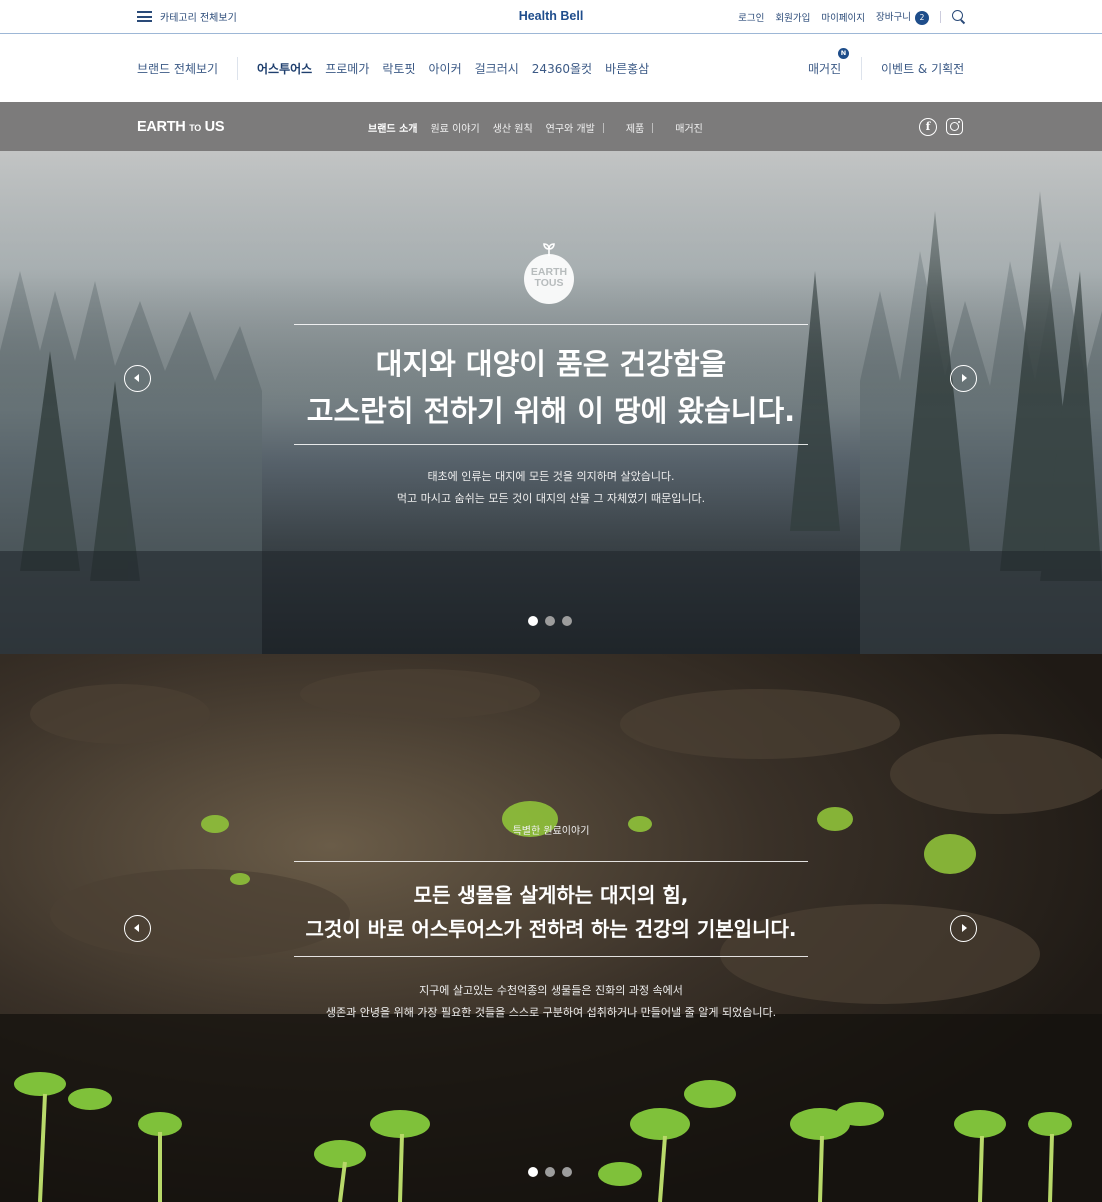 The width and height of the screenshot is (1102, 1202). What do you see at coordinates (551, 411) in the screenshot?
I see `hero1-headline-line2: 고스란히 전하기 위해 이 땅에 왔습니다.` at bounding box center [551, 411].